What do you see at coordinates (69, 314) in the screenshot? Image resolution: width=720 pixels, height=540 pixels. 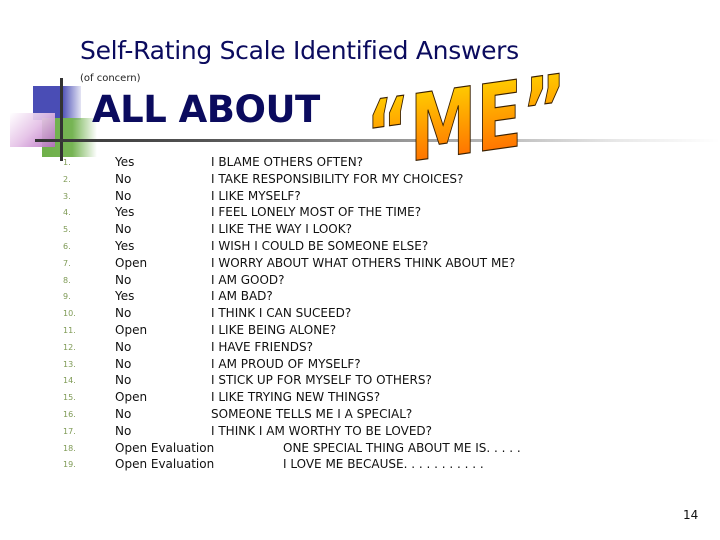 I see `item-number: 10.` at bounding box center [69, 314].